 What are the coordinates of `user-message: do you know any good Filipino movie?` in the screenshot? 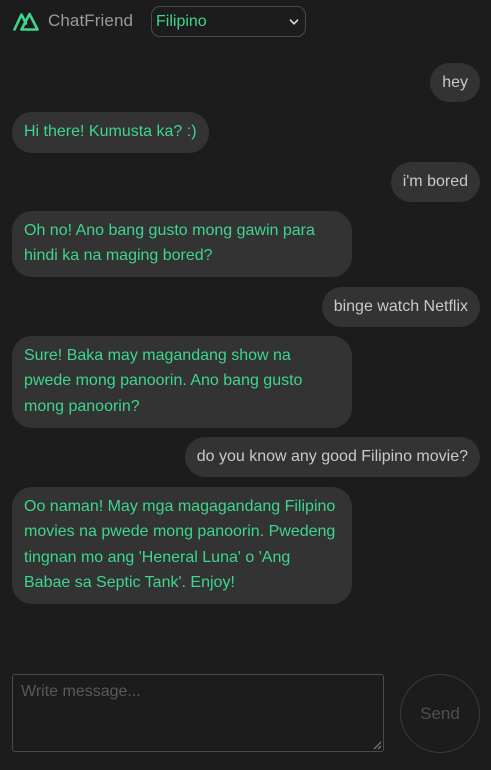 It's located at (332, 457).